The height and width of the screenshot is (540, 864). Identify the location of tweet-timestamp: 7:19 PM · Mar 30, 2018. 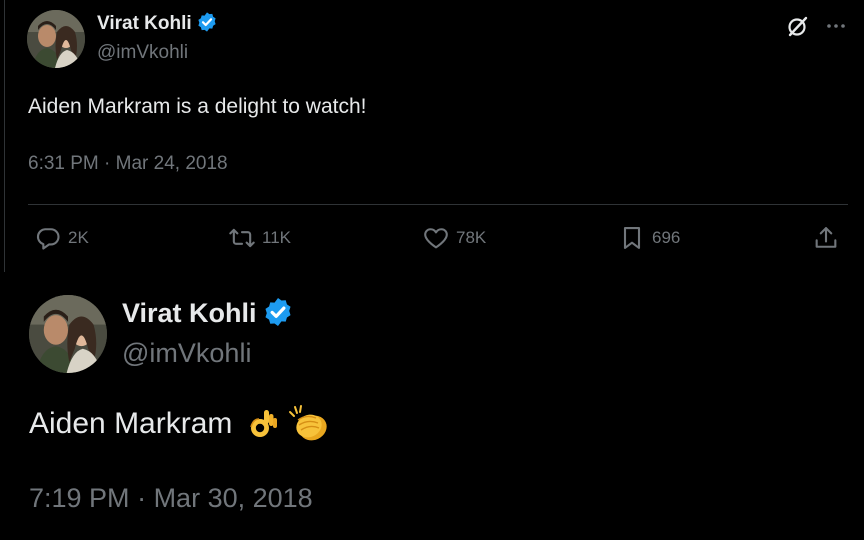
(171, 498).